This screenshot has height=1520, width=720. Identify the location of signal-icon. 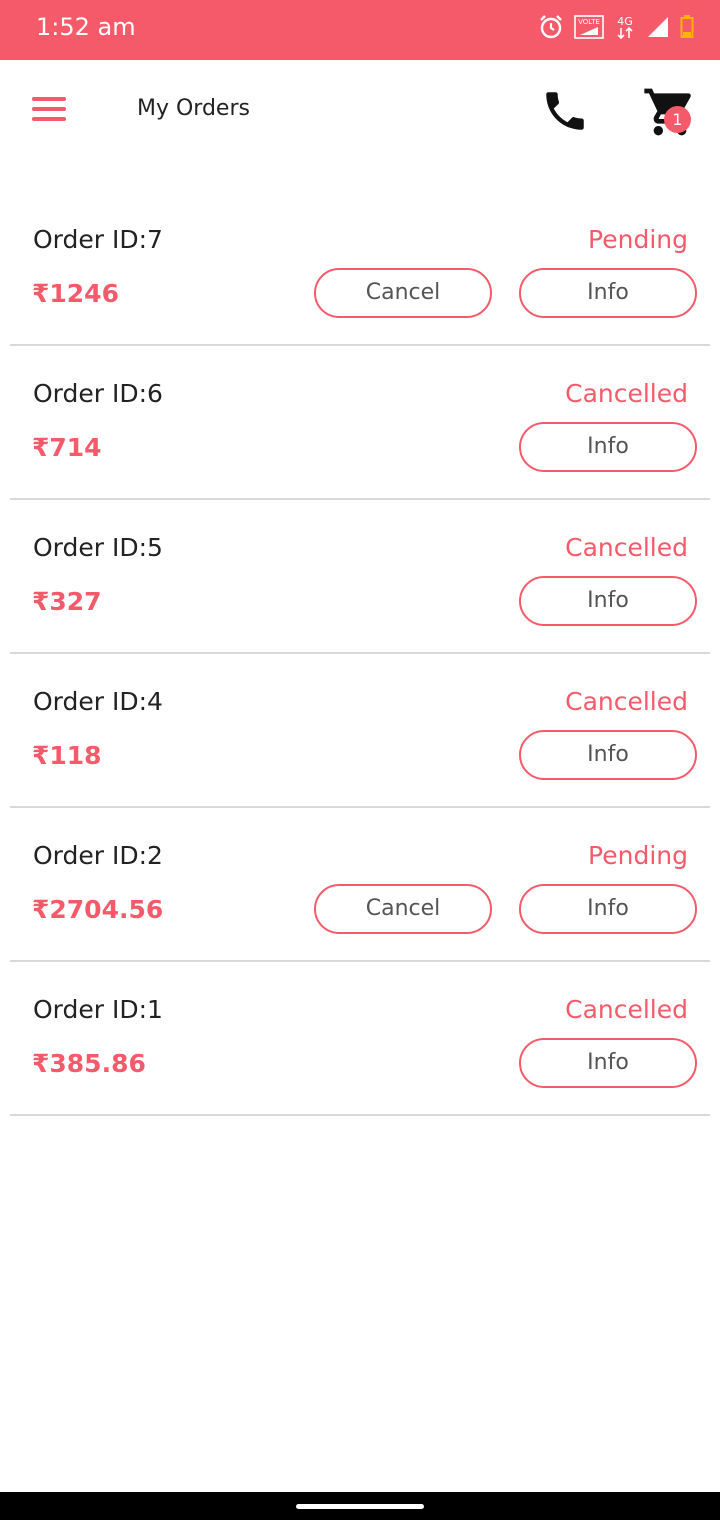
(658, 27).